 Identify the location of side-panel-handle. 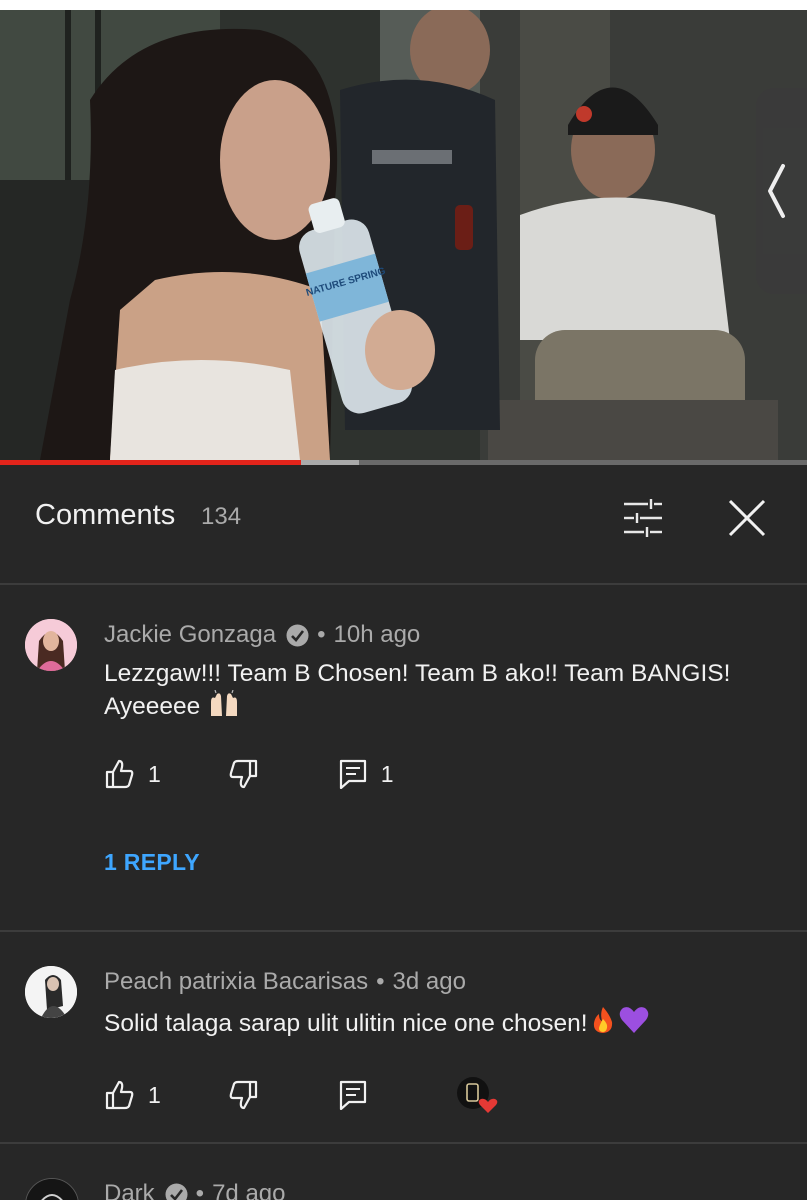
(781, 191).